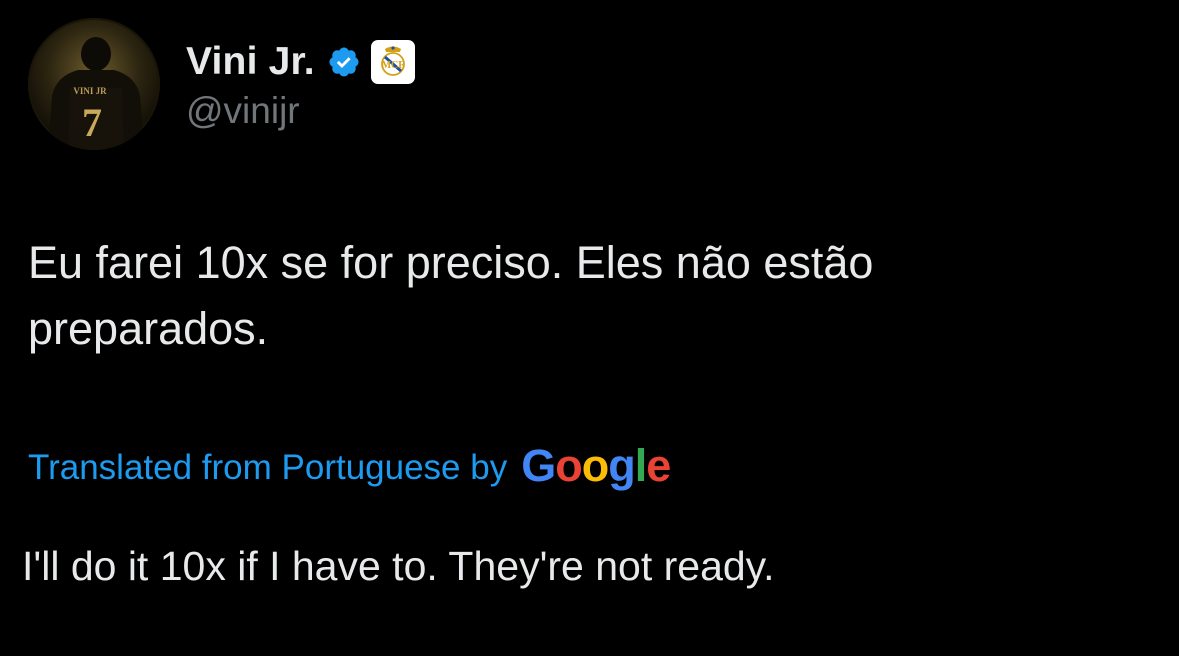 Image resolution: width=1179 pixels, height=656 pixels. Describe the element at coordinates (90, 91) in the screenshot. I see `avatar-jersey-text: VINI JR` at that location.